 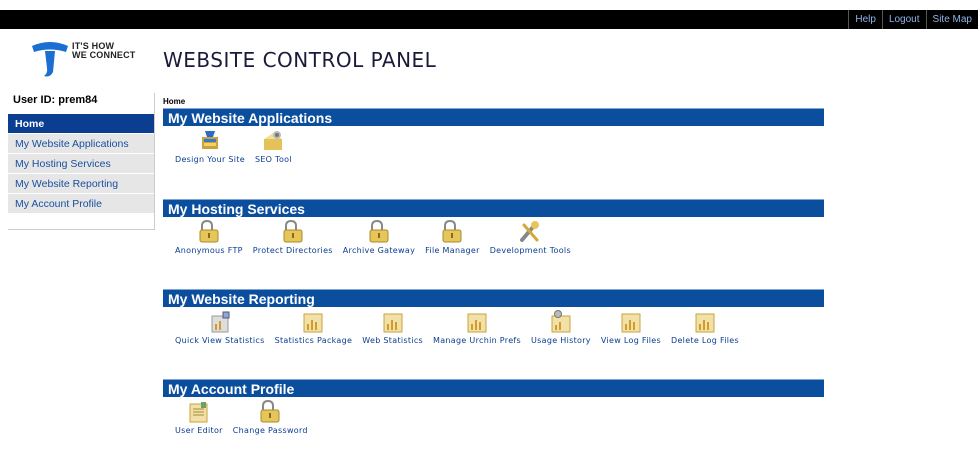 What do you see at coordinates (561, 340) in the screenshot?
I see `app-label: Usage History` at bounding box center [561, 340].